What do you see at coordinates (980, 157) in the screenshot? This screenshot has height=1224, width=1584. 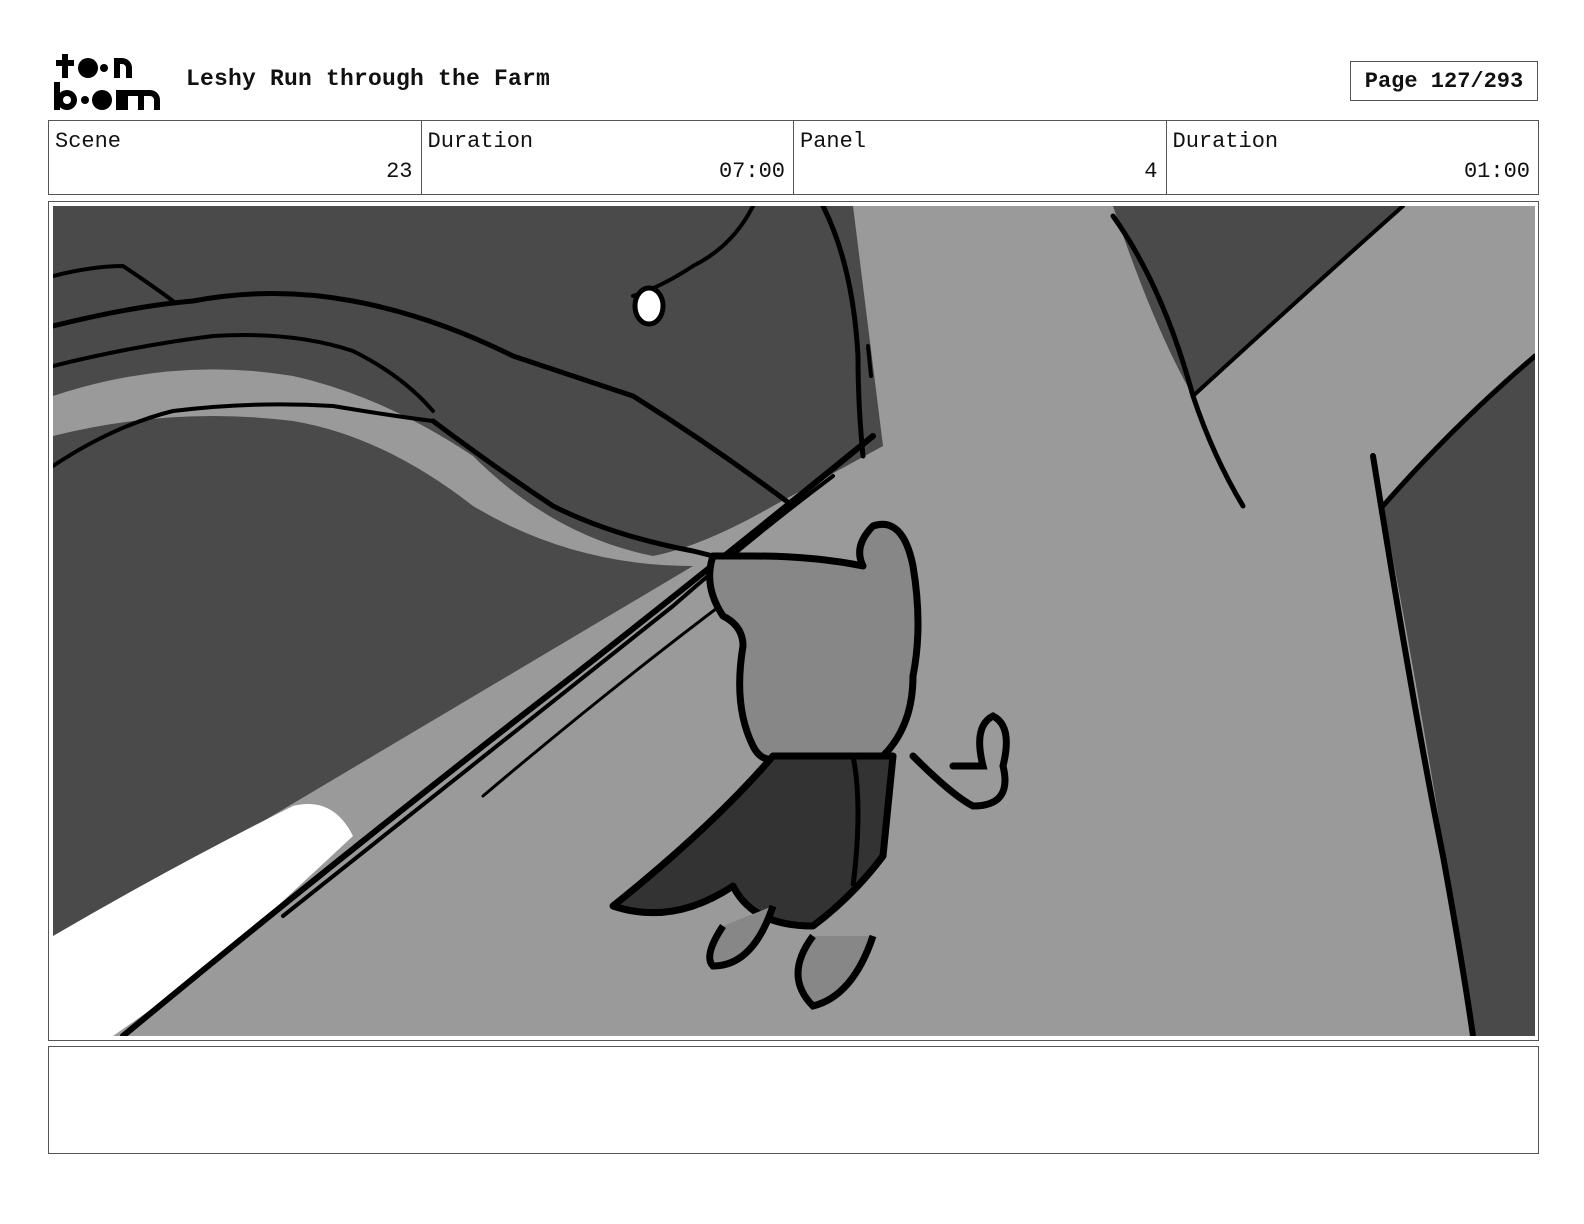 I see `panel-cell: Panel 4` at bounding box center [980, 157].